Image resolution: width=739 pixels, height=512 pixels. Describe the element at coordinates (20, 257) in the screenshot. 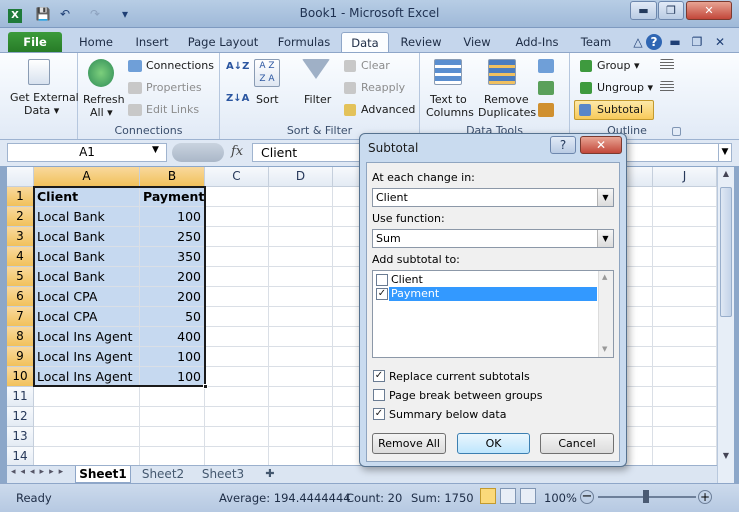

I see `row-header-4: 4` at that location.